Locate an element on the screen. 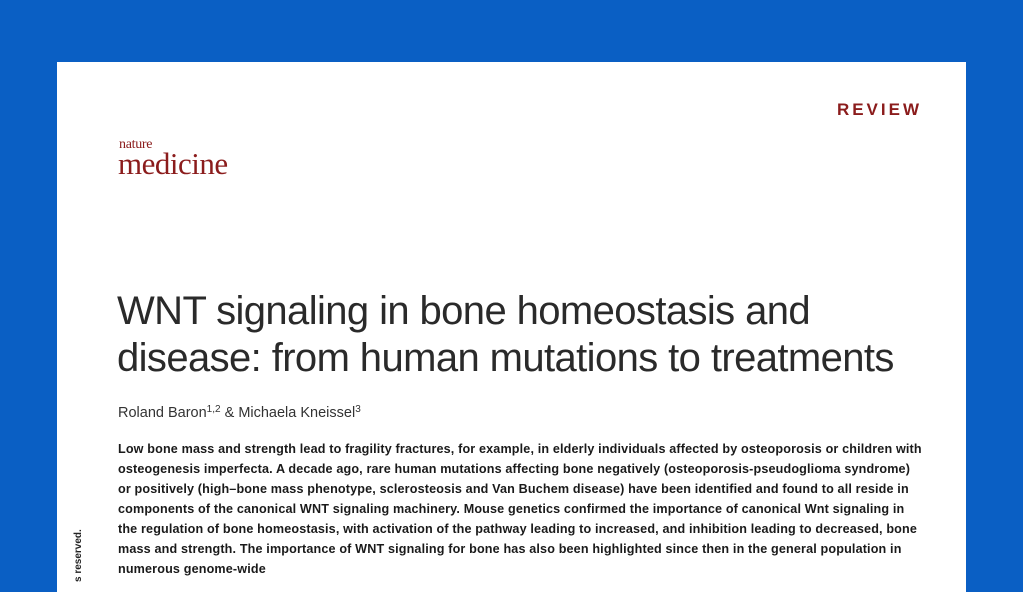 The height and width of the screenshot is (592, 1023). author-affiliation: 1,2 is located at coordinates (213, 409).